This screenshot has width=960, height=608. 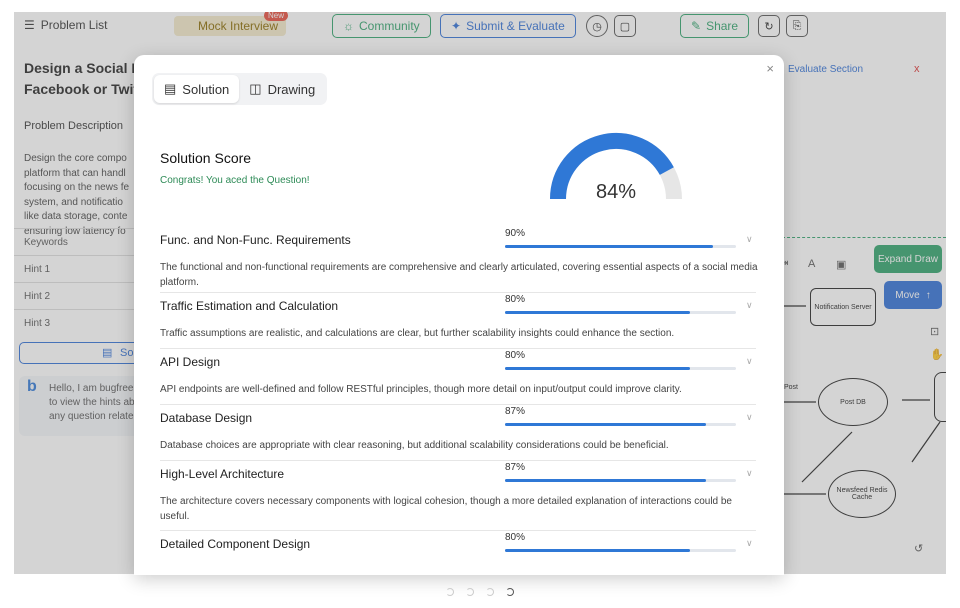 What do you see at coordinates (170, 88) in the screenshot?
I see `document-icon: ▤` at bounding box center [170, 88].